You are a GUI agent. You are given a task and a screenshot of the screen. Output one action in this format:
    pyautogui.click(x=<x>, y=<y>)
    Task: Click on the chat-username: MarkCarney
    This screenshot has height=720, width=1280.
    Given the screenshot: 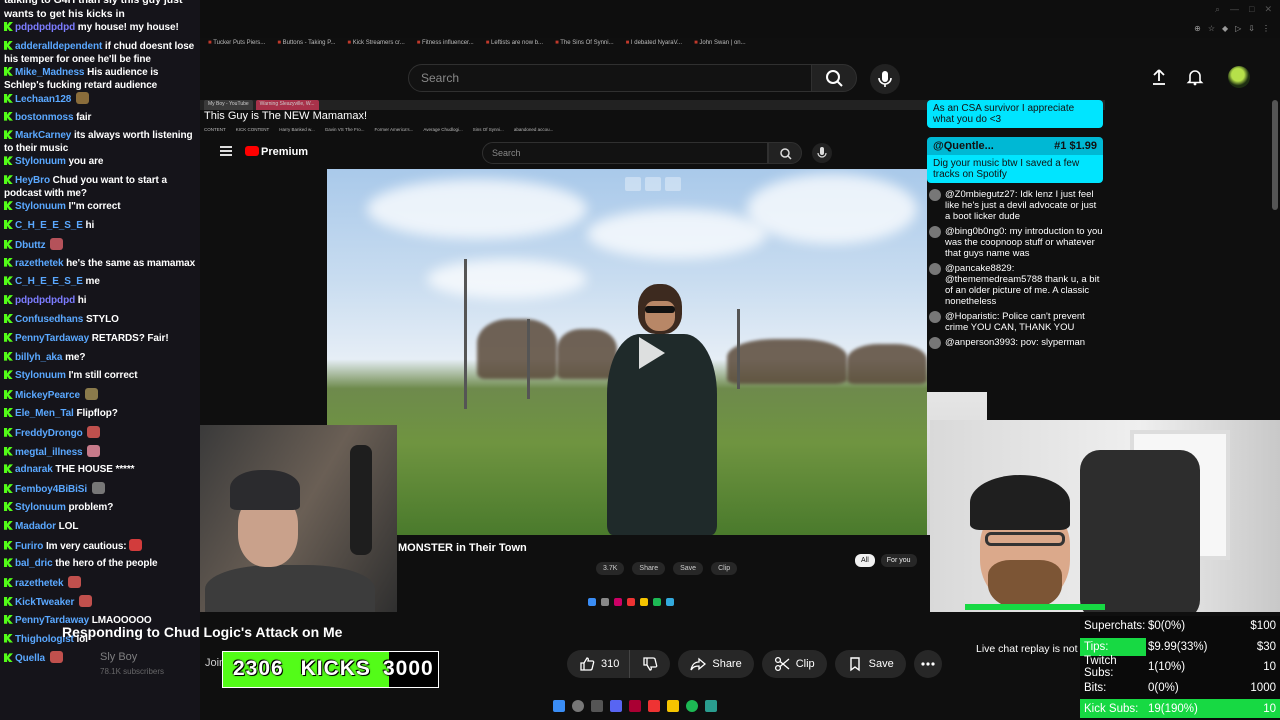 What is the action you would take?
    pyautogui.click(x=43, y=135)
    